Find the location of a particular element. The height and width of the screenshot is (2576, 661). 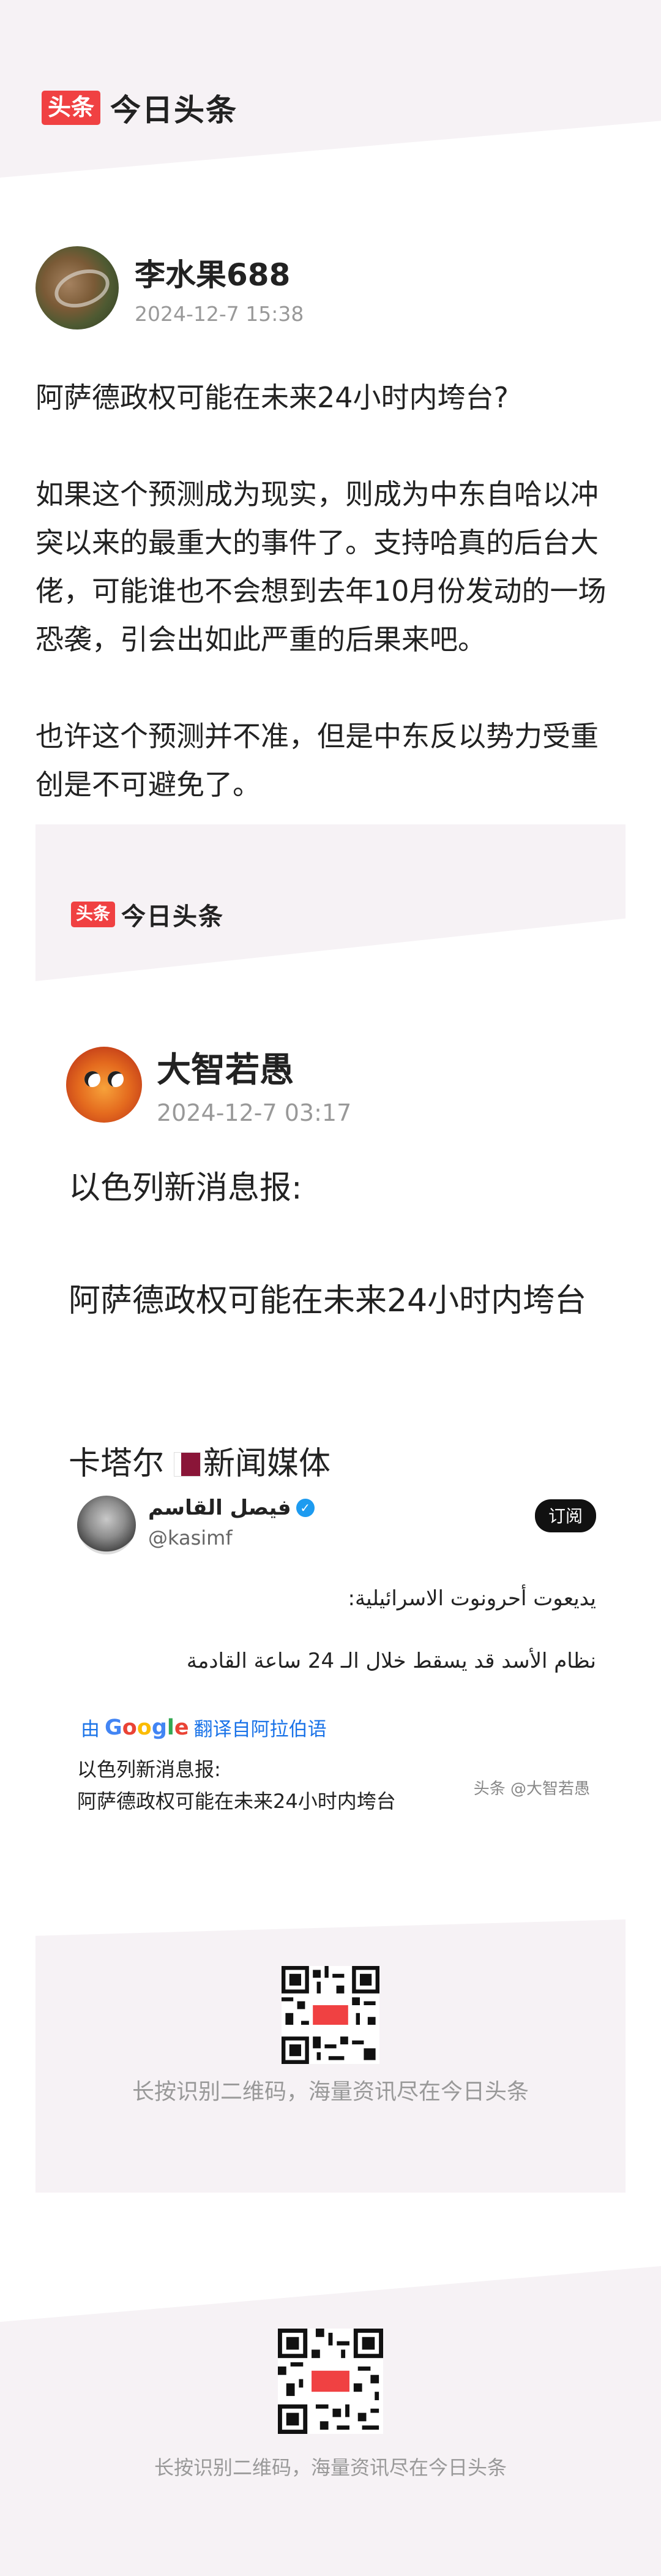

tweet-translation: 阿萨德政权可能在未来24小时内垮台 is located at coordinates (237, 1801).